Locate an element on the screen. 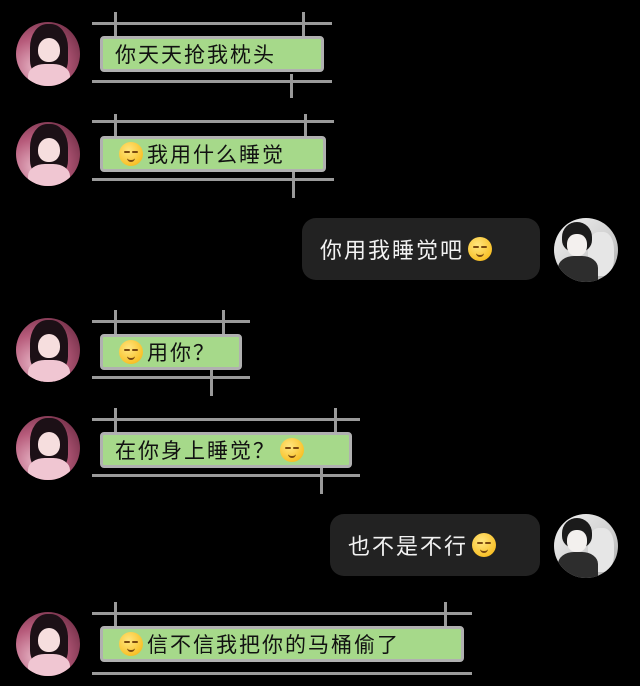 The image size is (640, 686). message-bubble: 在你身上睡觉？ is located at coordinates (226, 450).